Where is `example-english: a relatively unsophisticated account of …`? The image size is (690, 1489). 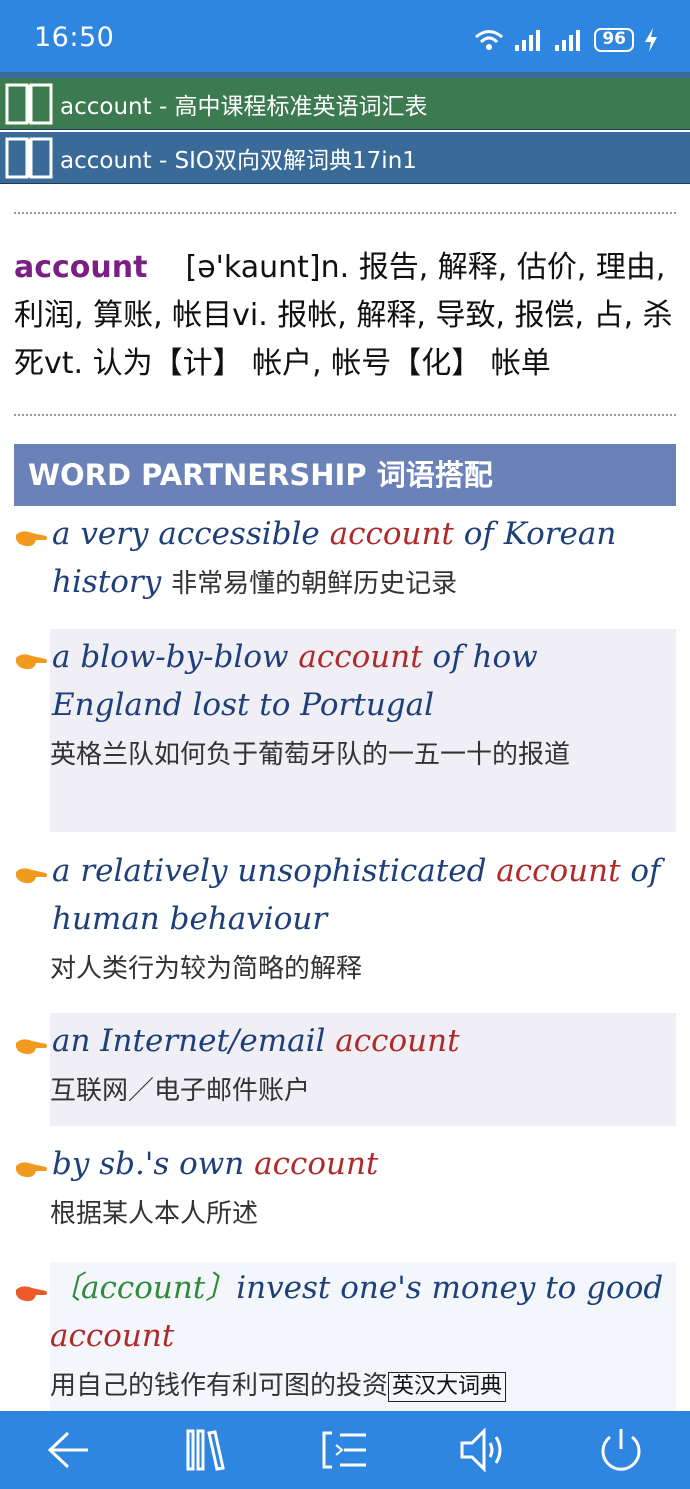
example-english: a relatively unsophisticated account of … is located at coordinates (356, 895).